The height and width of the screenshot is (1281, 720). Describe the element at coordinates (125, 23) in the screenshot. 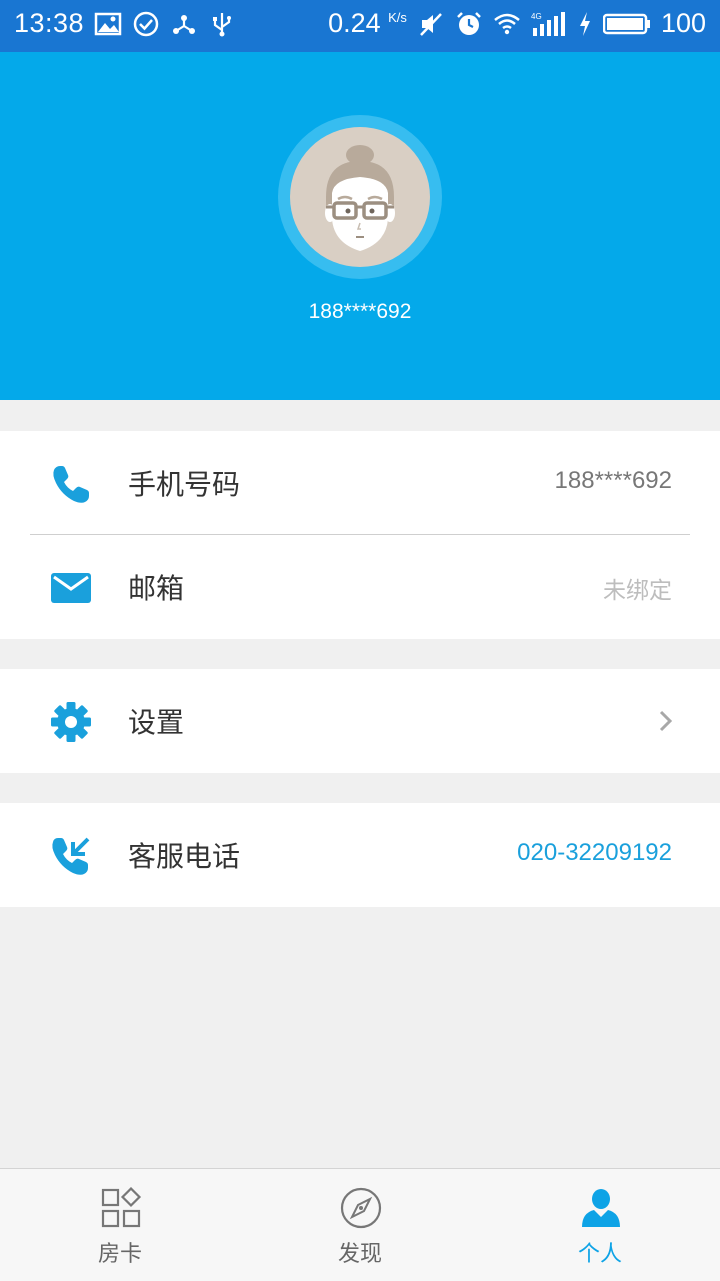

I see `status-left: 13:38` at that location.